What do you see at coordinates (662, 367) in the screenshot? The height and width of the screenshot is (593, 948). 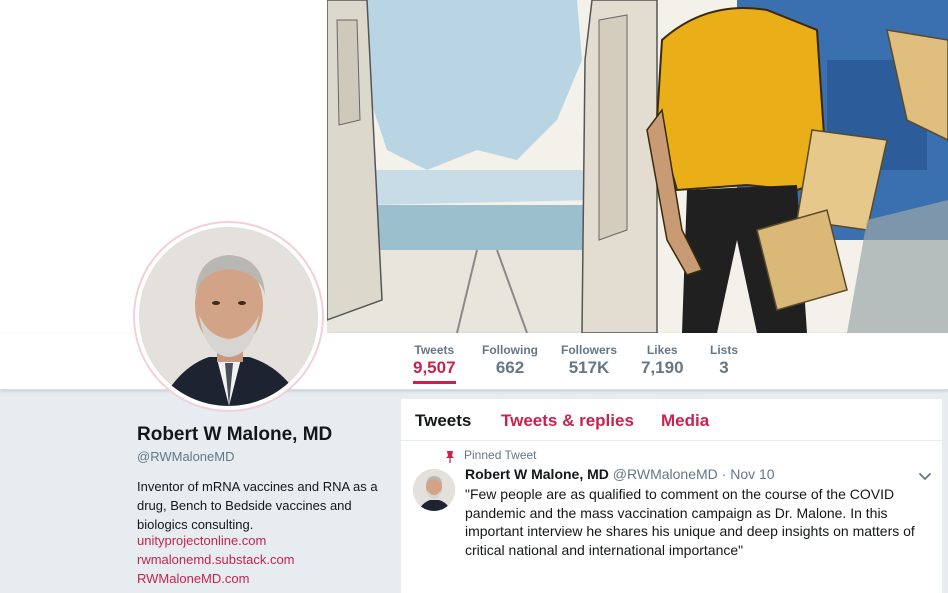 I see `nav-likes-value: 7,190` at bounding box center [662, 367].